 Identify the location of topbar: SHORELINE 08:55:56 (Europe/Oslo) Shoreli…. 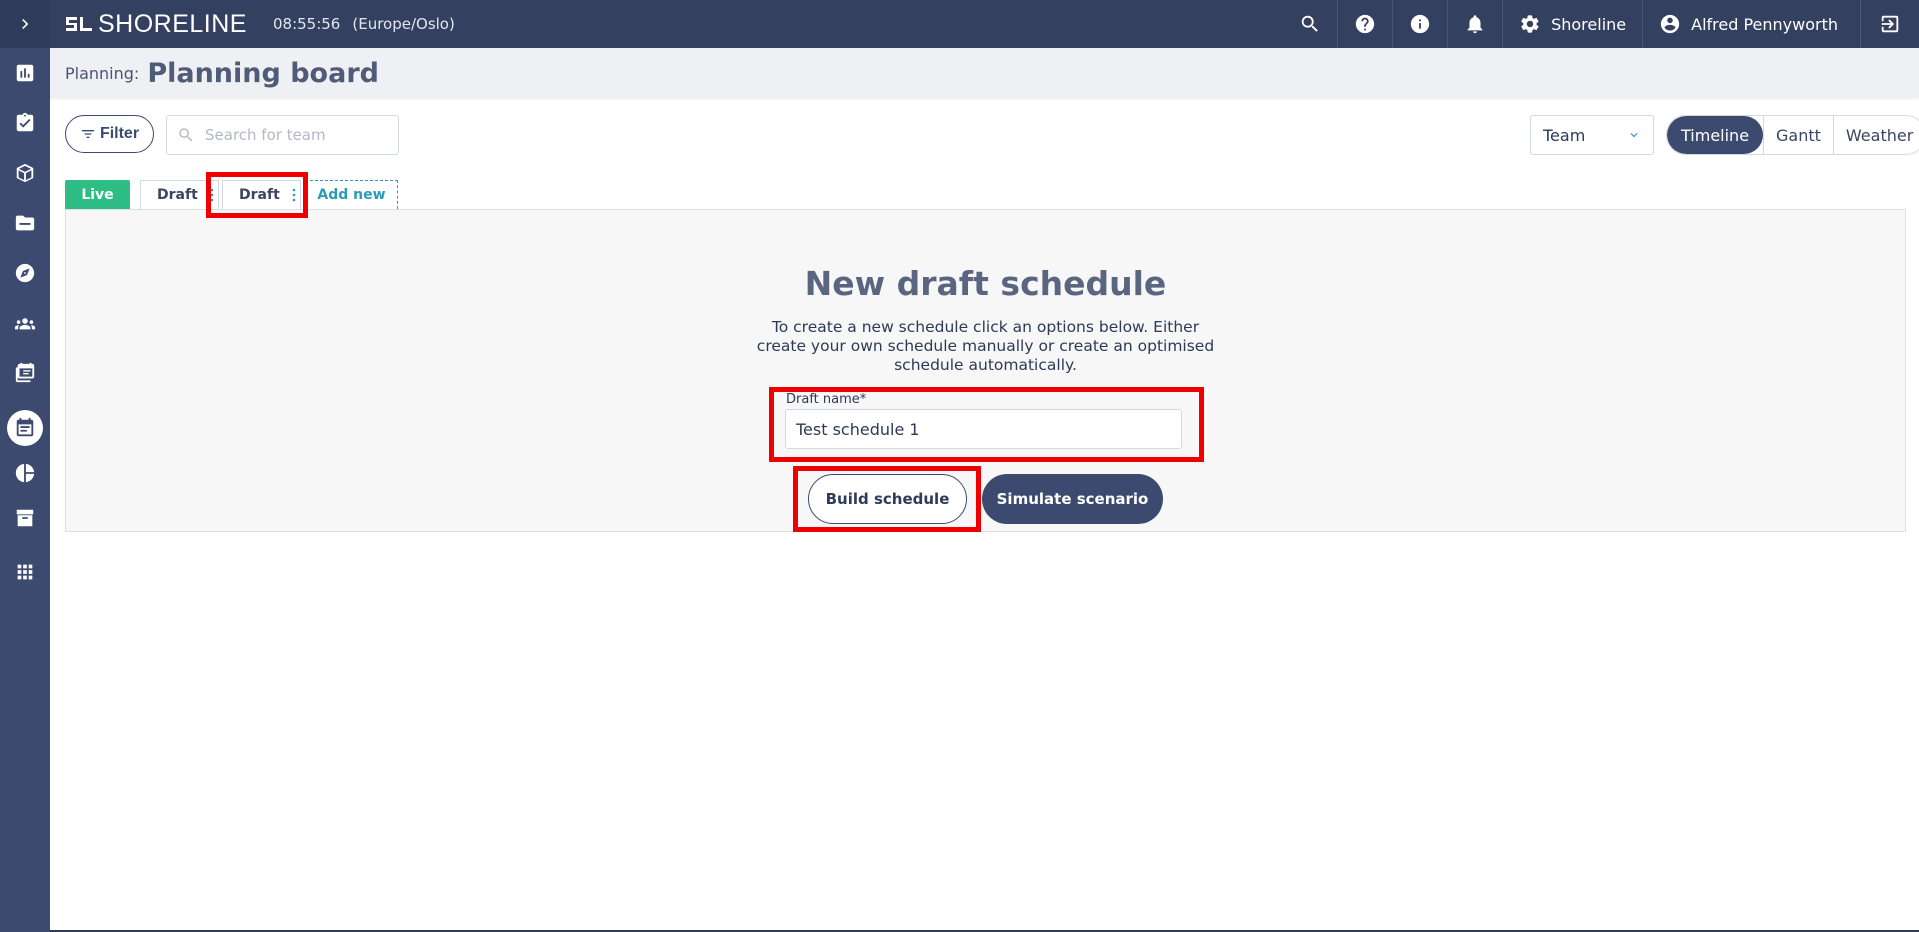
(984, 24).